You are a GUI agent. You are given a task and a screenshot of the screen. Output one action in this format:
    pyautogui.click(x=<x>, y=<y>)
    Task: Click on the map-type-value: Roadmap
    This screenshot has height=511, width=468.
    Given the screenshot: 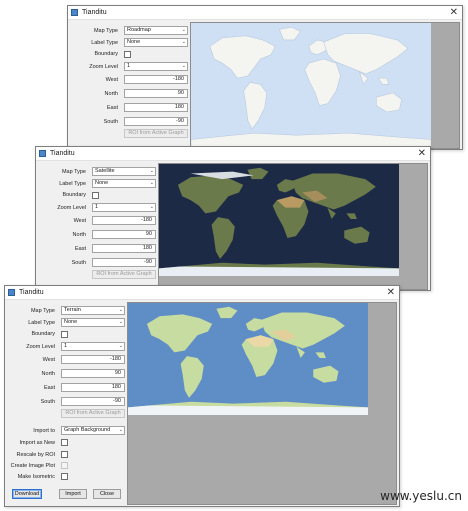 What is the action you would take?
    pyautogui.click(x=139, y=30)
    